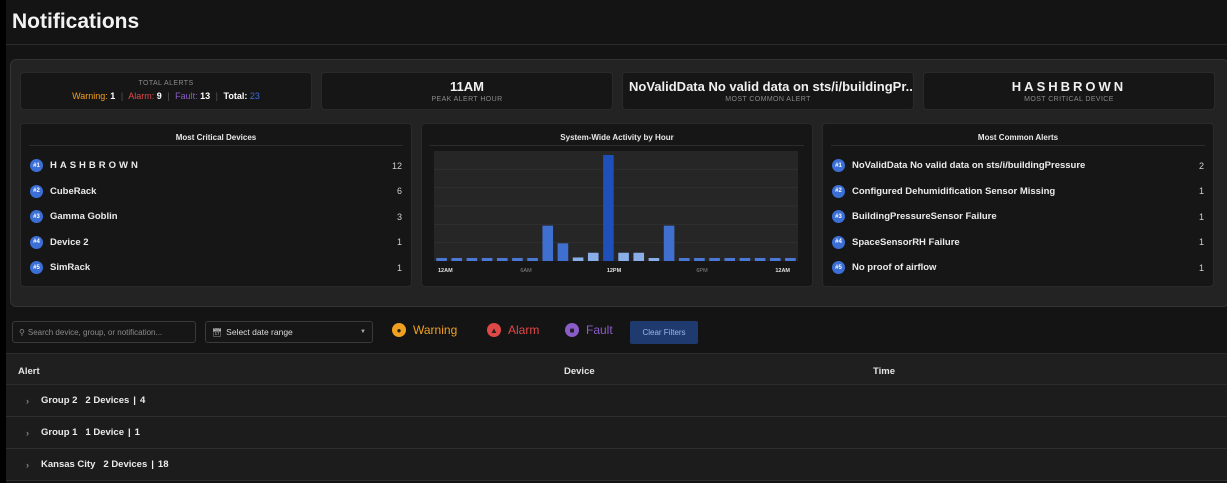  What do you see at coordinates (216, 166) in the screenshot?
I see `list-item: #1 HASHBROWN 12` at bounding box center [216, 166].